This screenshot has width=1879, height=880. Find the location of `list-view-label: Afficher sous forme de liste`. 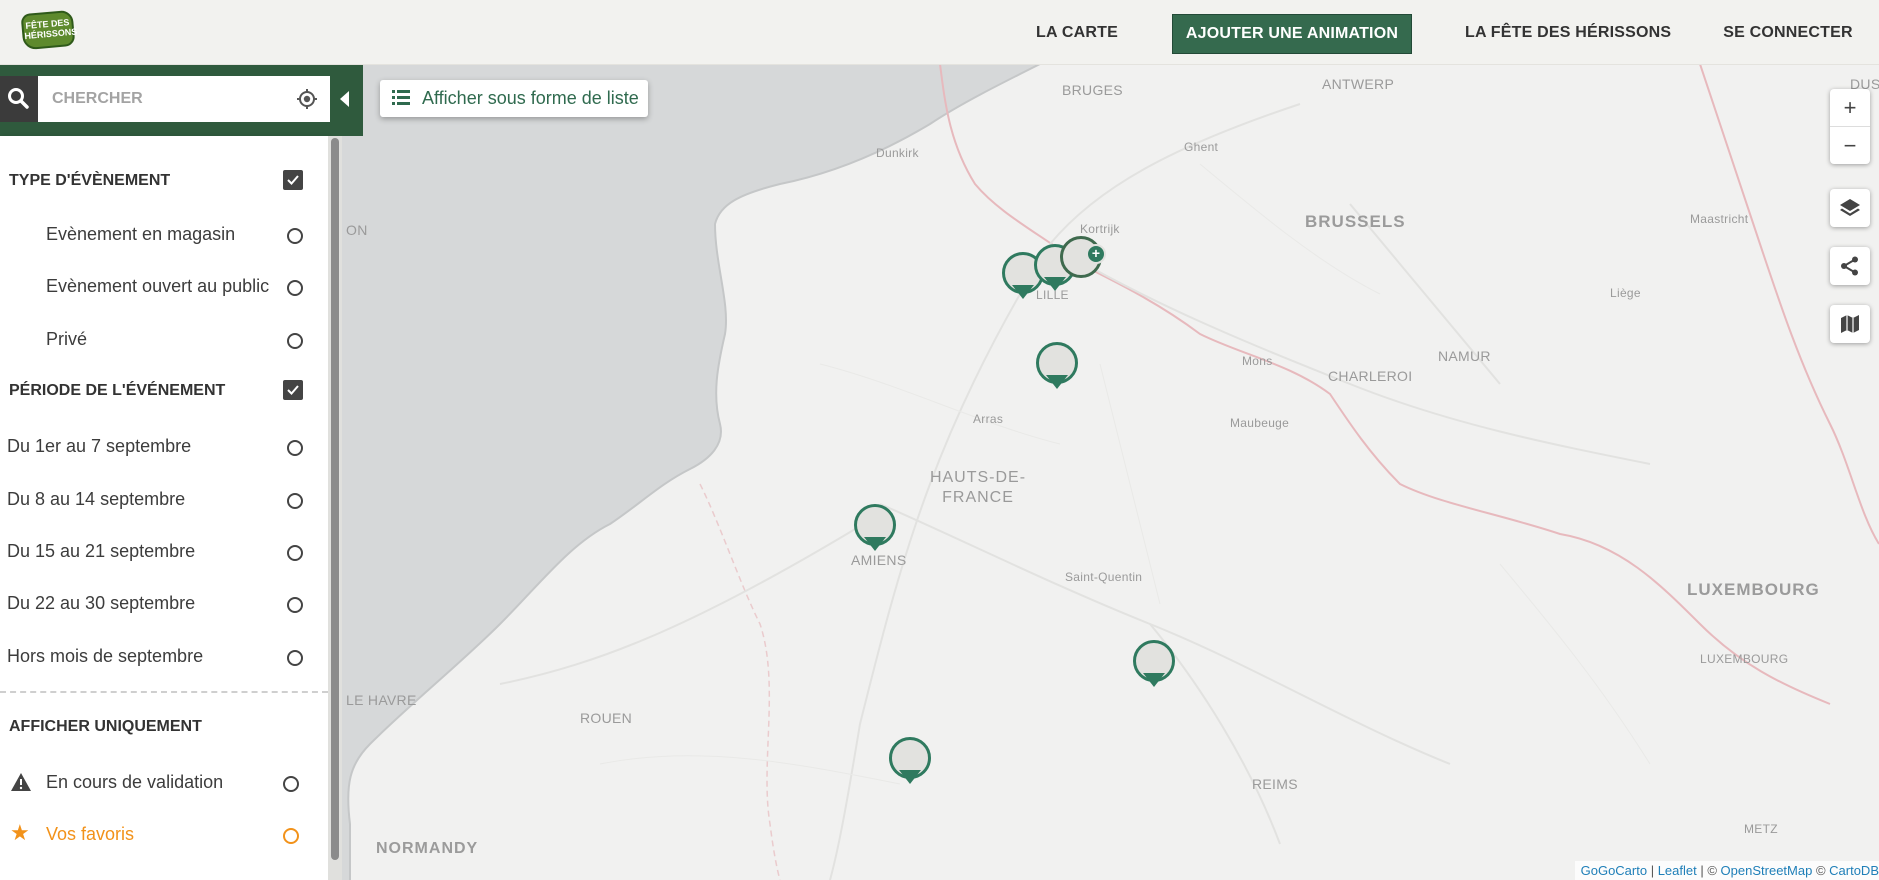

list-view-label: Afficher sous forme de liste is located at coordinates (530, 98).